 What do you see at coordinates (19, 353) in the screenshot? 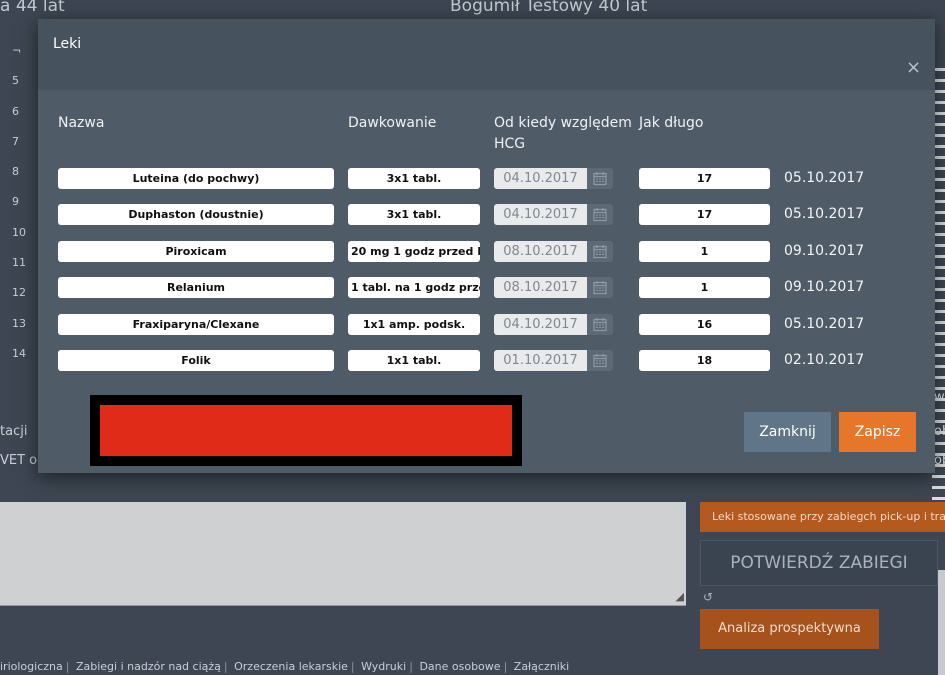
I see `row-number: 14` at bounding box center [19, 353].